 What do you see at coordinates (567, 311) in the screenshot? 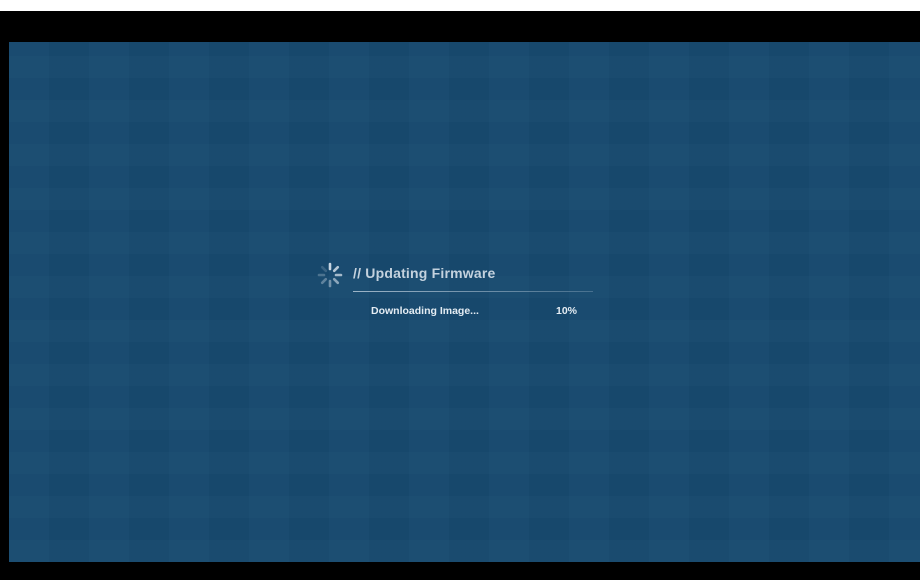
I see `progress-percent: 10%` at bounding box center [567, 311].